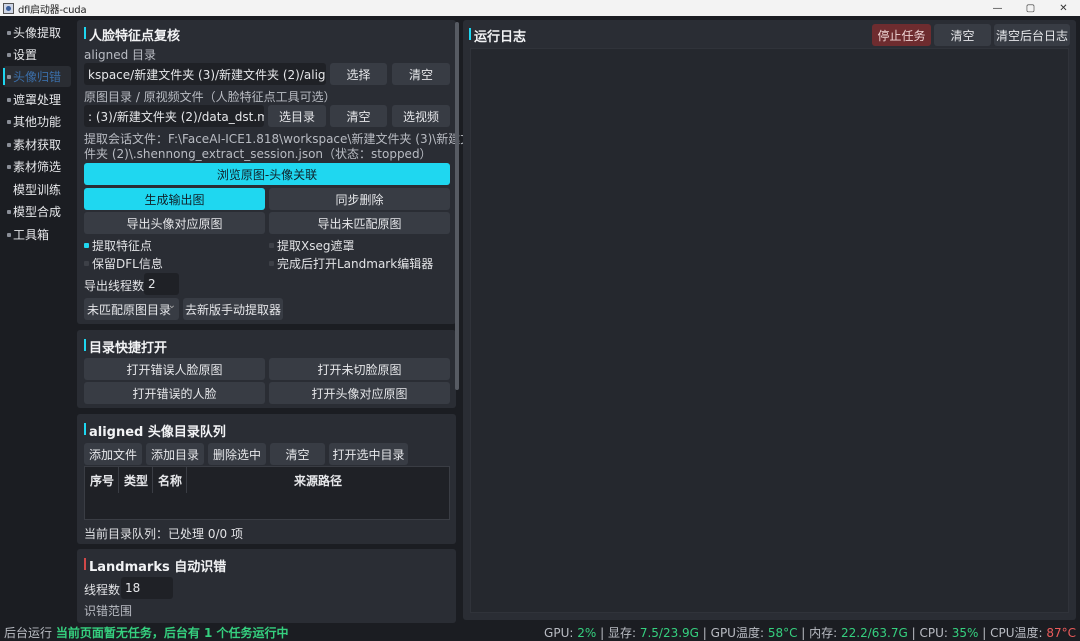 The image size is (1080, 641). What do you see at coordinates (170, 480) in the screenshot?
I see `column-header: 名称` at bounding box center [170, 480].